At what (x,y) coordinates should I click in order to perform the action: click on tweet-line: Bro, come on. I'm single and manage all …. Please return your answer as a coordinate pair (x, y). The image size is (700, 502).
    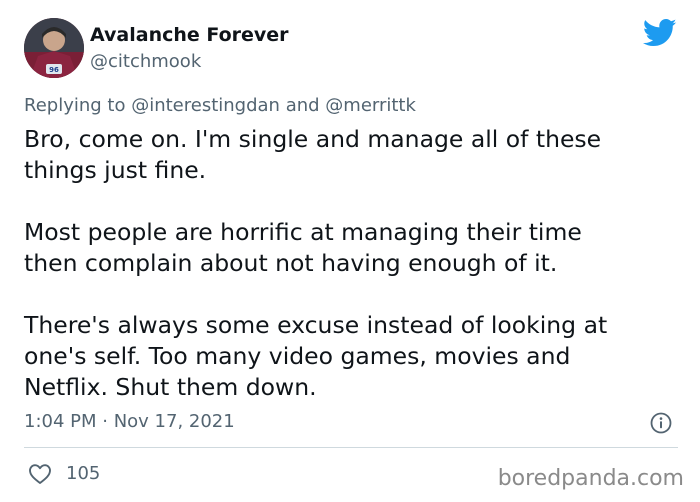
    Looking at the image, I should click on (313, 139).